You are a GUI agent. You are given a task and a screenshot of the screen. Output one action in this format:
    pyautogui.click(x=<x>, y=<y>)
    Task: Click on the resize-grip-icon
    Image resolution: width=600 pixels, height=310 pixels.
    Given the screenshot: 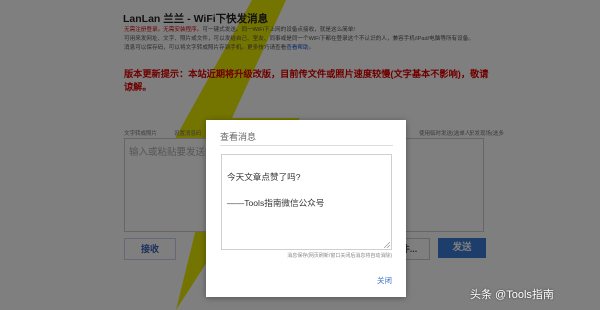 What is the action you would take?
    pyautogui.click(x=387, y=245)
    